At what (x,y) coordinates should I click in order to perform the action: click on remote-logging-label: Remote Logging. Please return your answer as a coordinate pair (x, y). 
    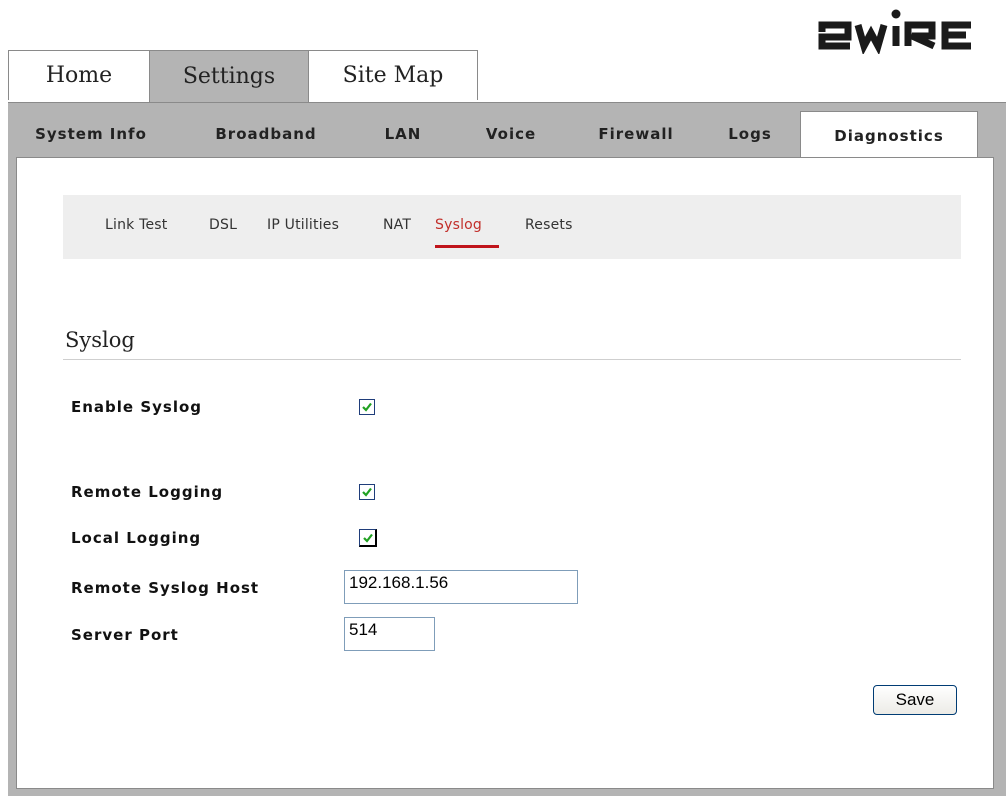
    Looking at the image, I should click on (147, 492).